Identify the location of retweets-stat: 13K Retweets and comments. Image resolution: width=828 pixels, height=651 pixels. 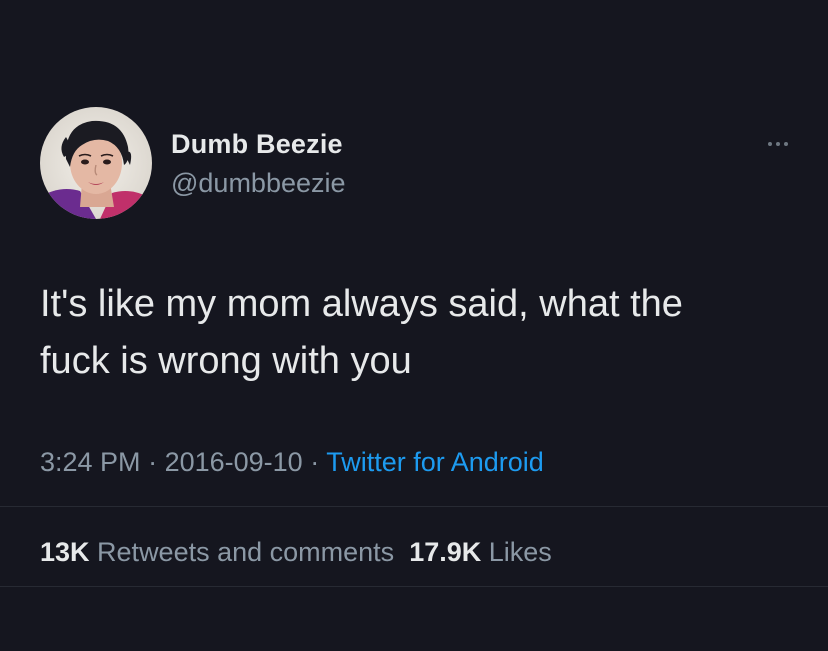
(217, 552).